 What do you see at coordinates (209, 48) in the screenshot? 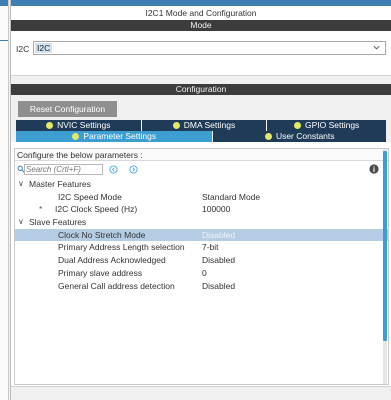
I see `i2c-mode-select: I2C` at bounding box center [209, 48].